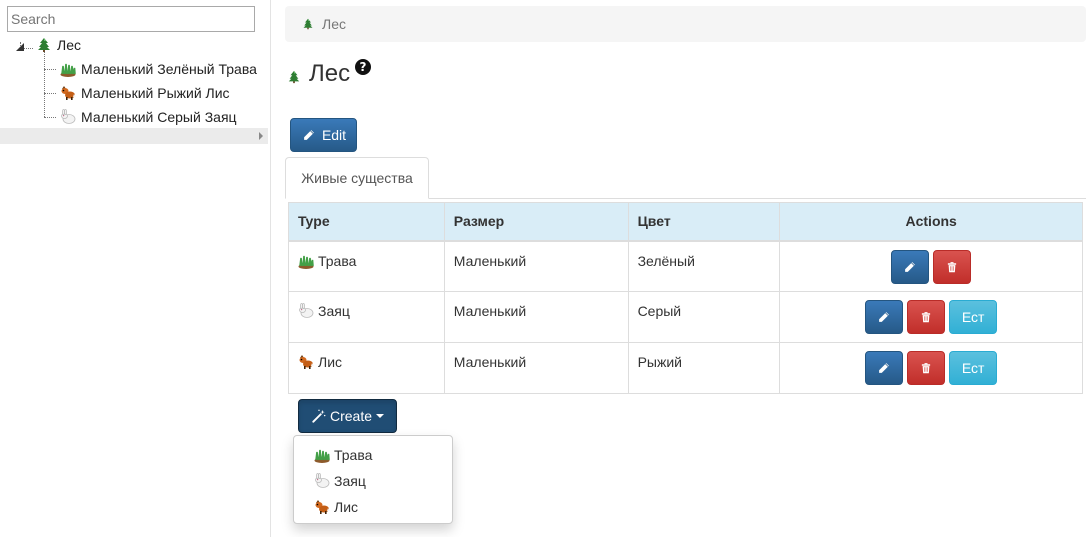 This screenshot has width=1091, height=537. What do you see at coordinates (346, 507) in the screenshot?
I see `menu-item-label: Лис` at bounding box center [346, 507].